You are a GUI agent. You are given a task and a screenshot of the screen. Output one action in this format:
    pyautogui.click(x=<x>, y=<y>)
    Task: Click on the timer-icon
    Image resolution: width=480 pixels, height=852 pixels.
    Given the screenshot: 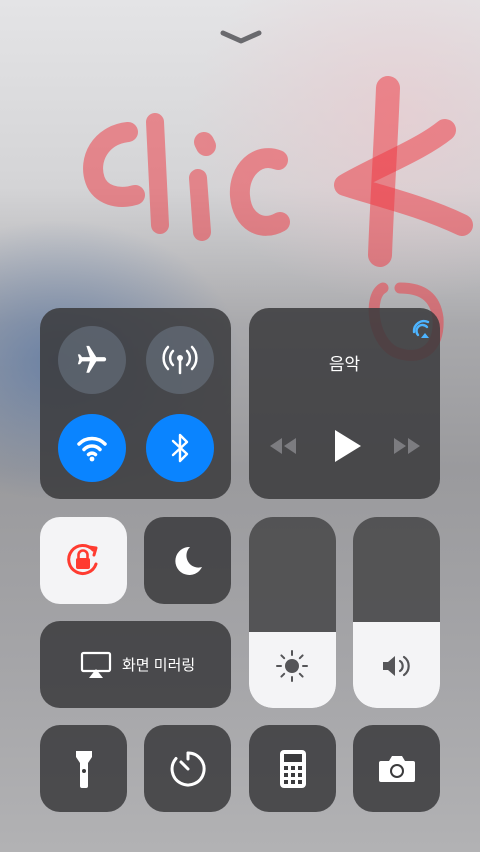 What is the action you would take?
    pyautogui.click(x=188, y=769)
    